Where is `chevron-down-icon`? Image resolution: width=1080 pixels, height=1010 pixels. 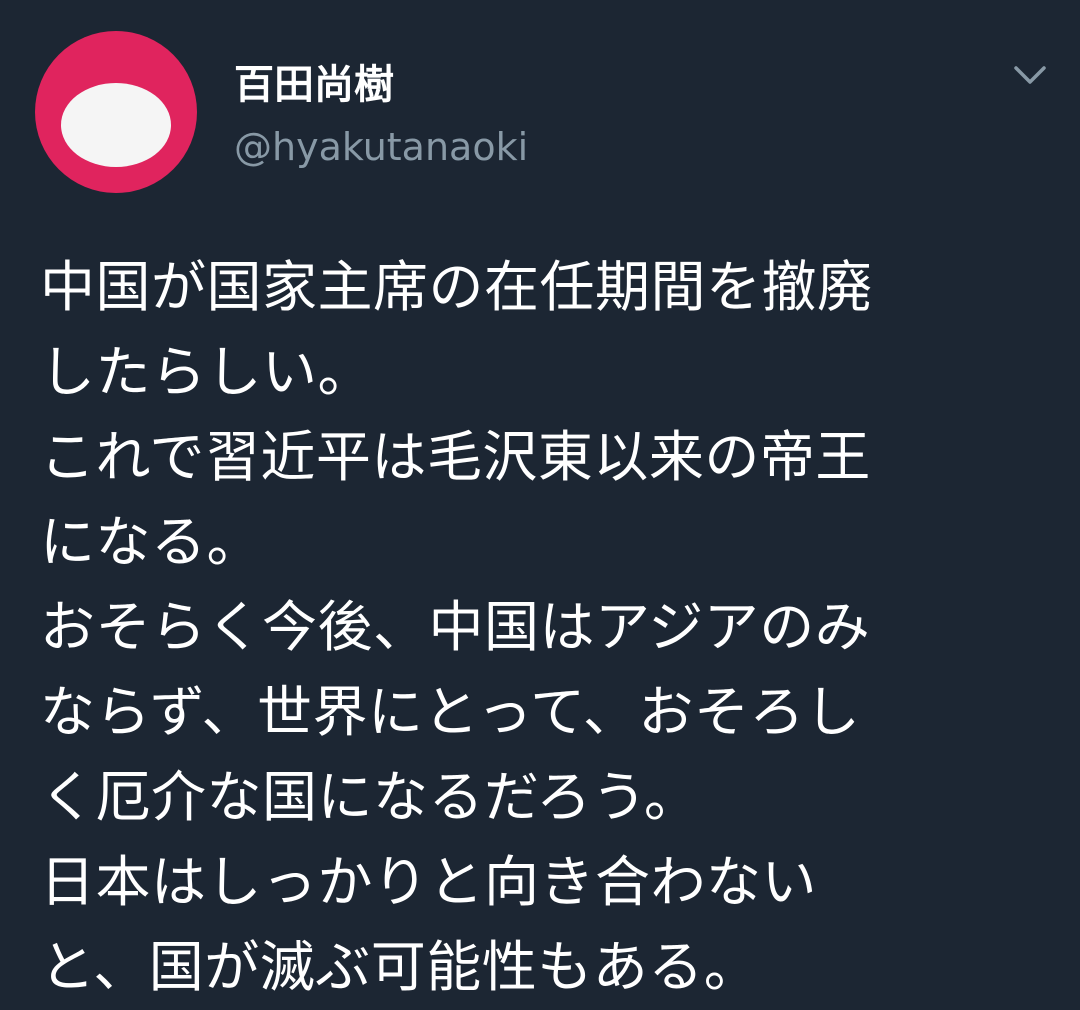
chevron-down-icon is located at coordinates (1030, 75).